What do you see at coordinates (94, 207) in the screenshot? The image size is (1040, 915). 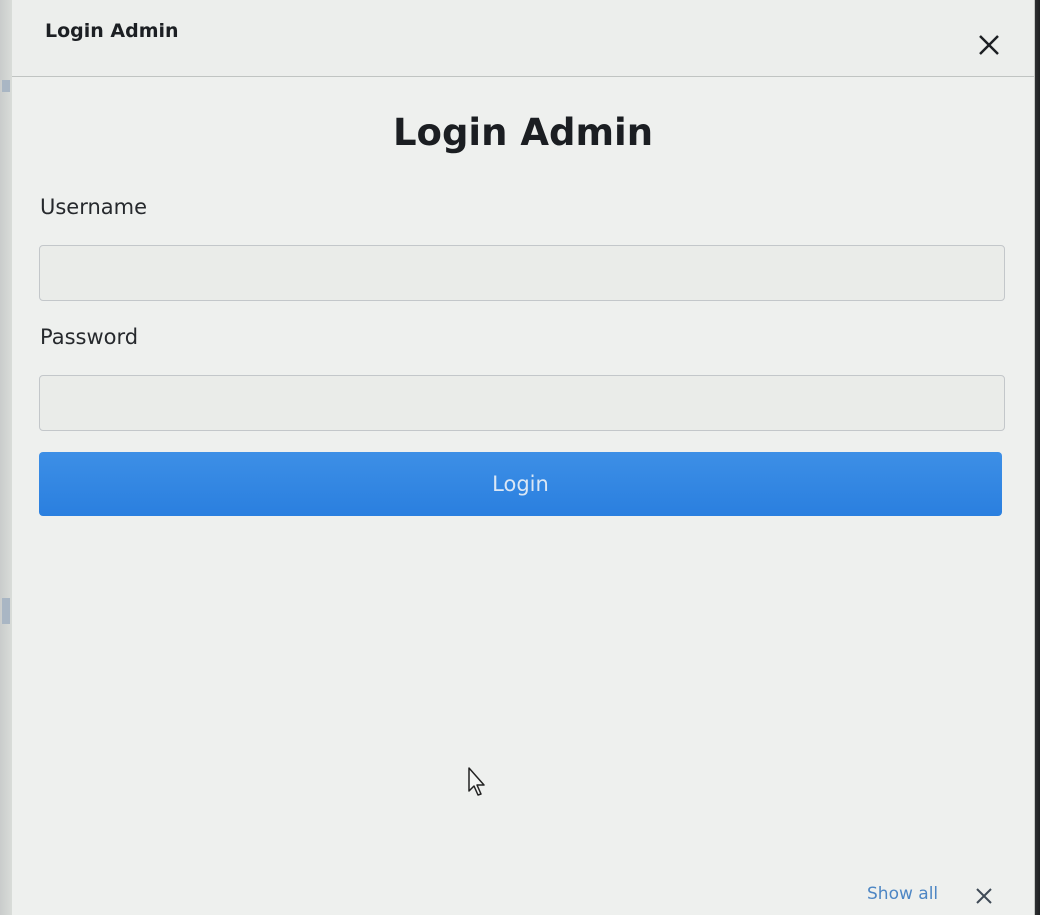 I see `username-label: Username` at bounding box center [94, 207].